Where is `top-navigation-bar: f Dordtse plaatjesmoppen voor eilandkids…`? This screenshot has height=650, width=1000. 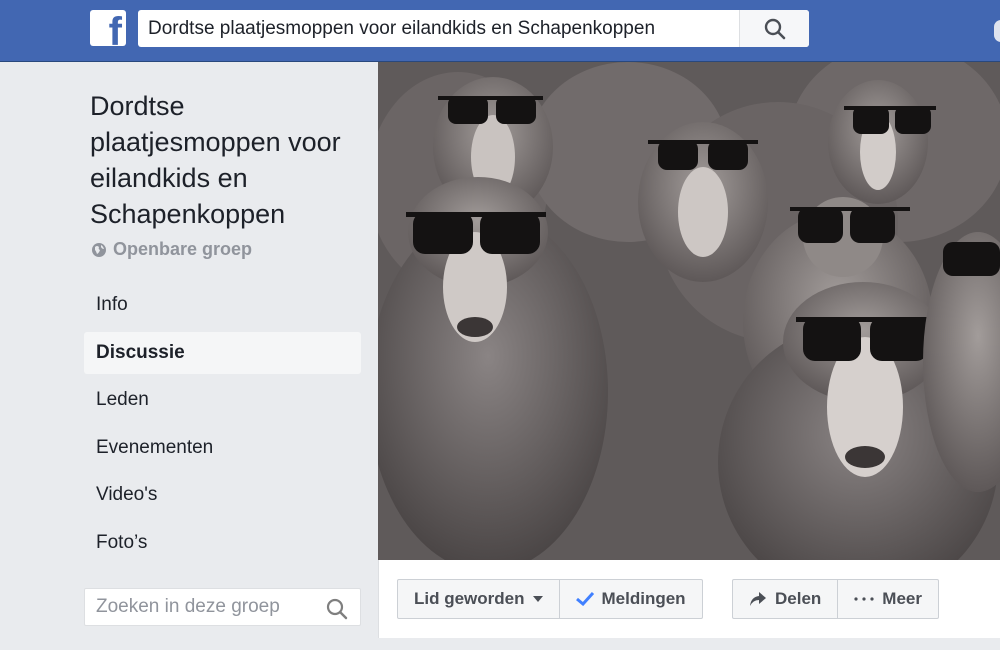 top-navigation-bar: f Dordtse plaatjesmoppen voor eilandkids… is located at coordinates (500, 31).